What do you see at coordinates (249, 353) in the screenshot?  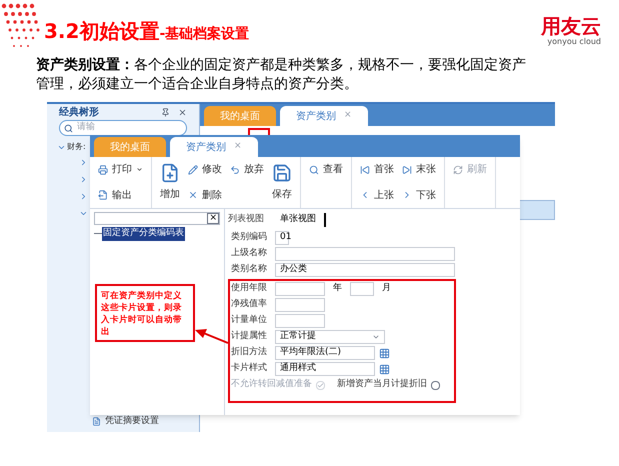 I see `field-label: 折旧方法` at bounding box center [249, 353].